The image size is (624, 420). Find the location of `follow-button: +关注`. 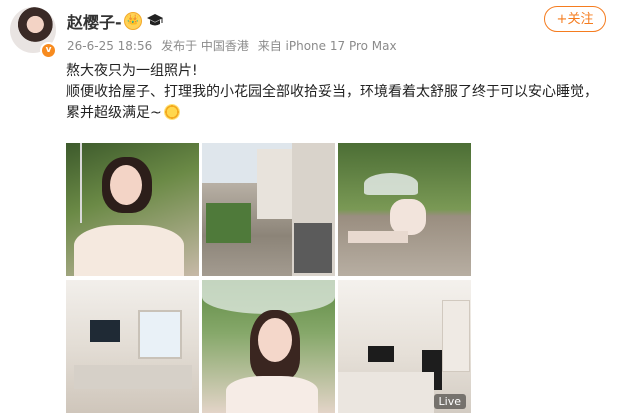

follow-button: +关注 is located at coordinates (575, 19).